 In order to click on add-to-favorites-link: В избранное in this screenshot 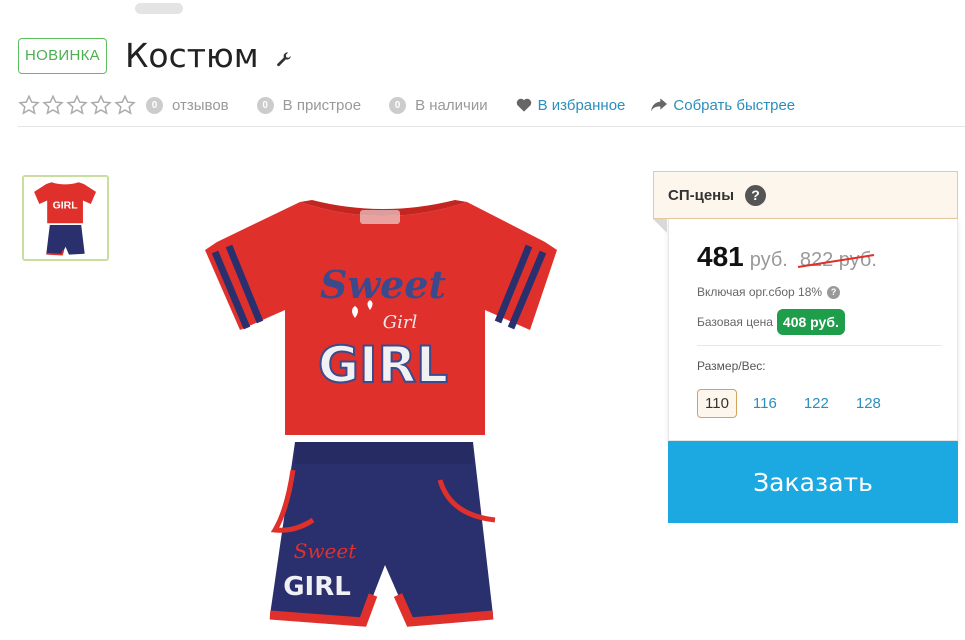, I will do `click(571, 105)`.